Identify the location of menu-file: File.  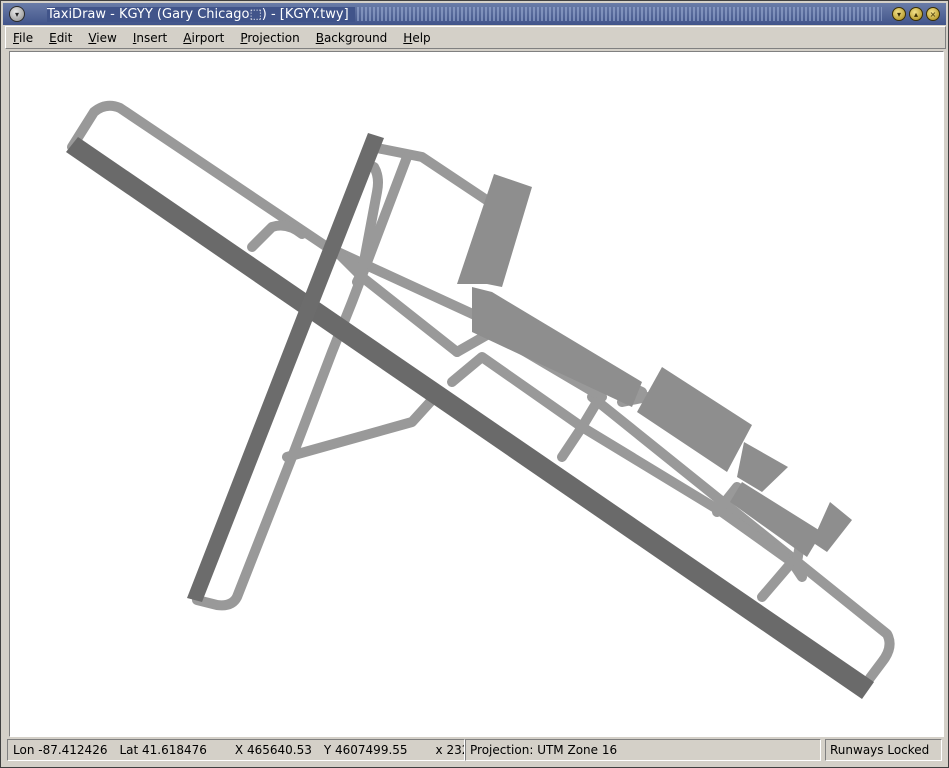
(23, 38).